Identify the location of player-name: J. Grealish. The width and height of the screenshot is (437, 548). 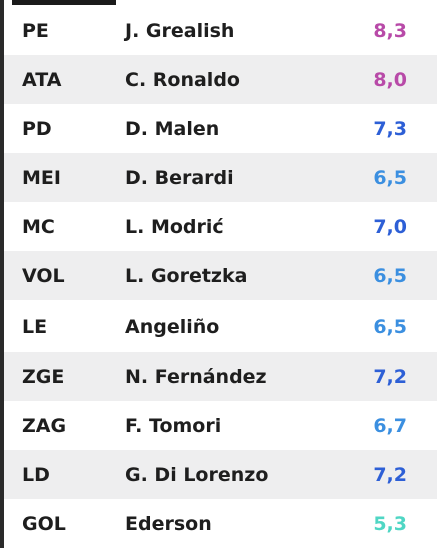
(180, 30).